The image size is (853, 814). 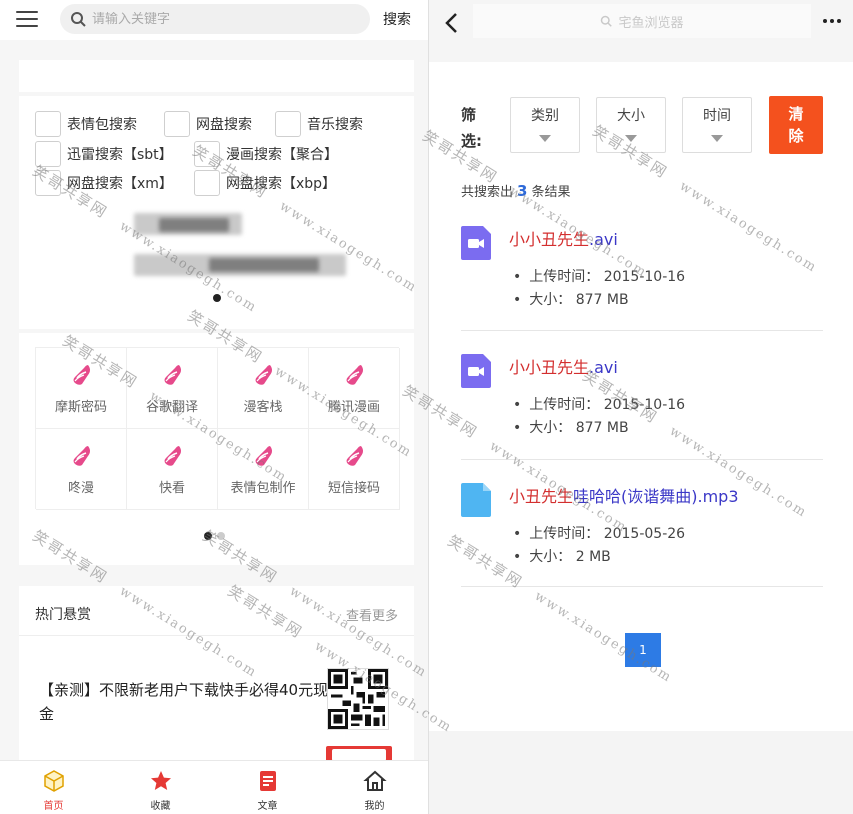 I want to click on slider-dot, so click(x=217, y=298).